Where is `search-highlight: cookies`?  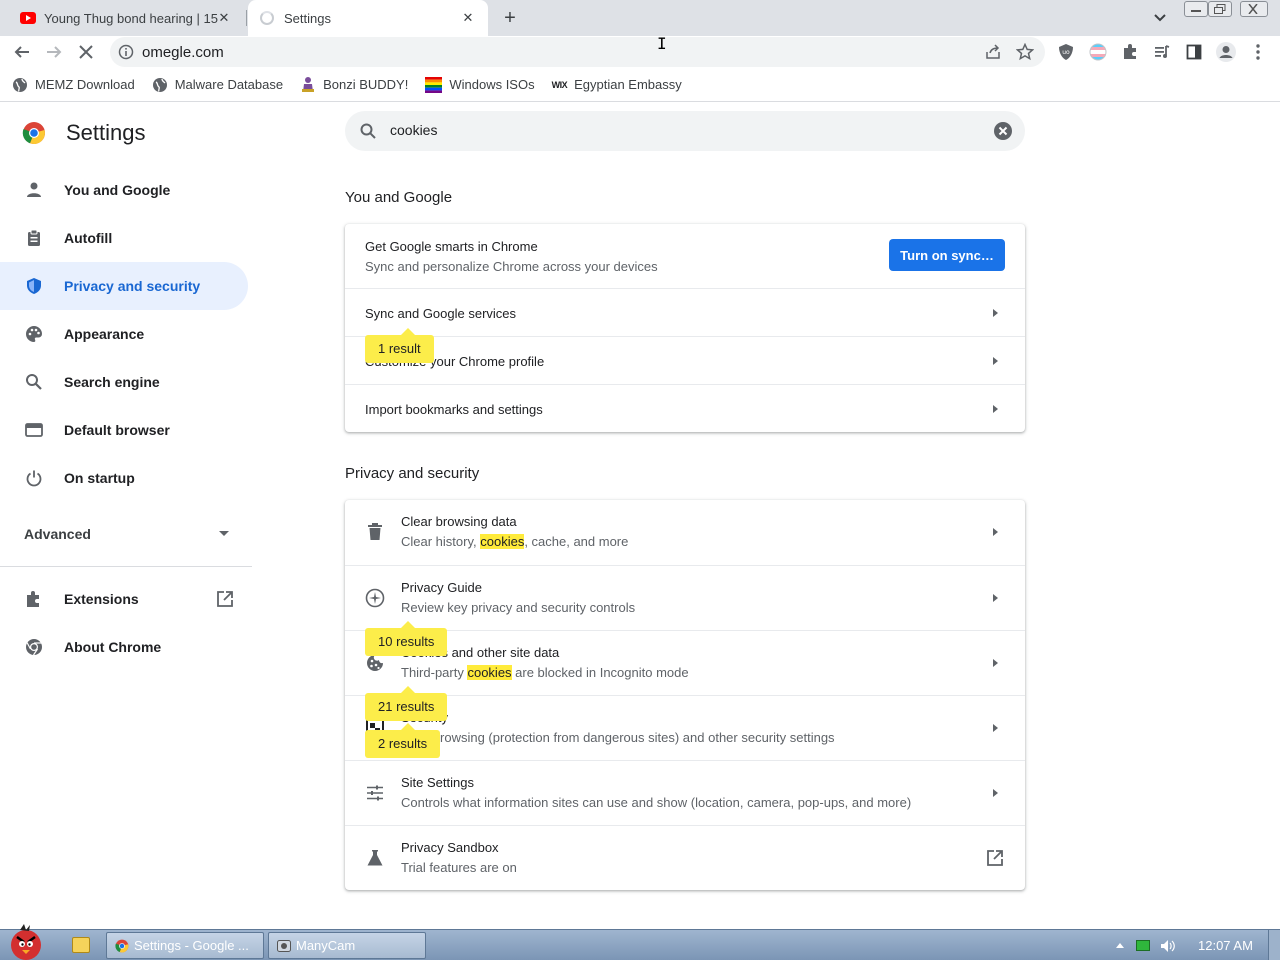 search-highlight: cookies is located at coordinates (489, 672).